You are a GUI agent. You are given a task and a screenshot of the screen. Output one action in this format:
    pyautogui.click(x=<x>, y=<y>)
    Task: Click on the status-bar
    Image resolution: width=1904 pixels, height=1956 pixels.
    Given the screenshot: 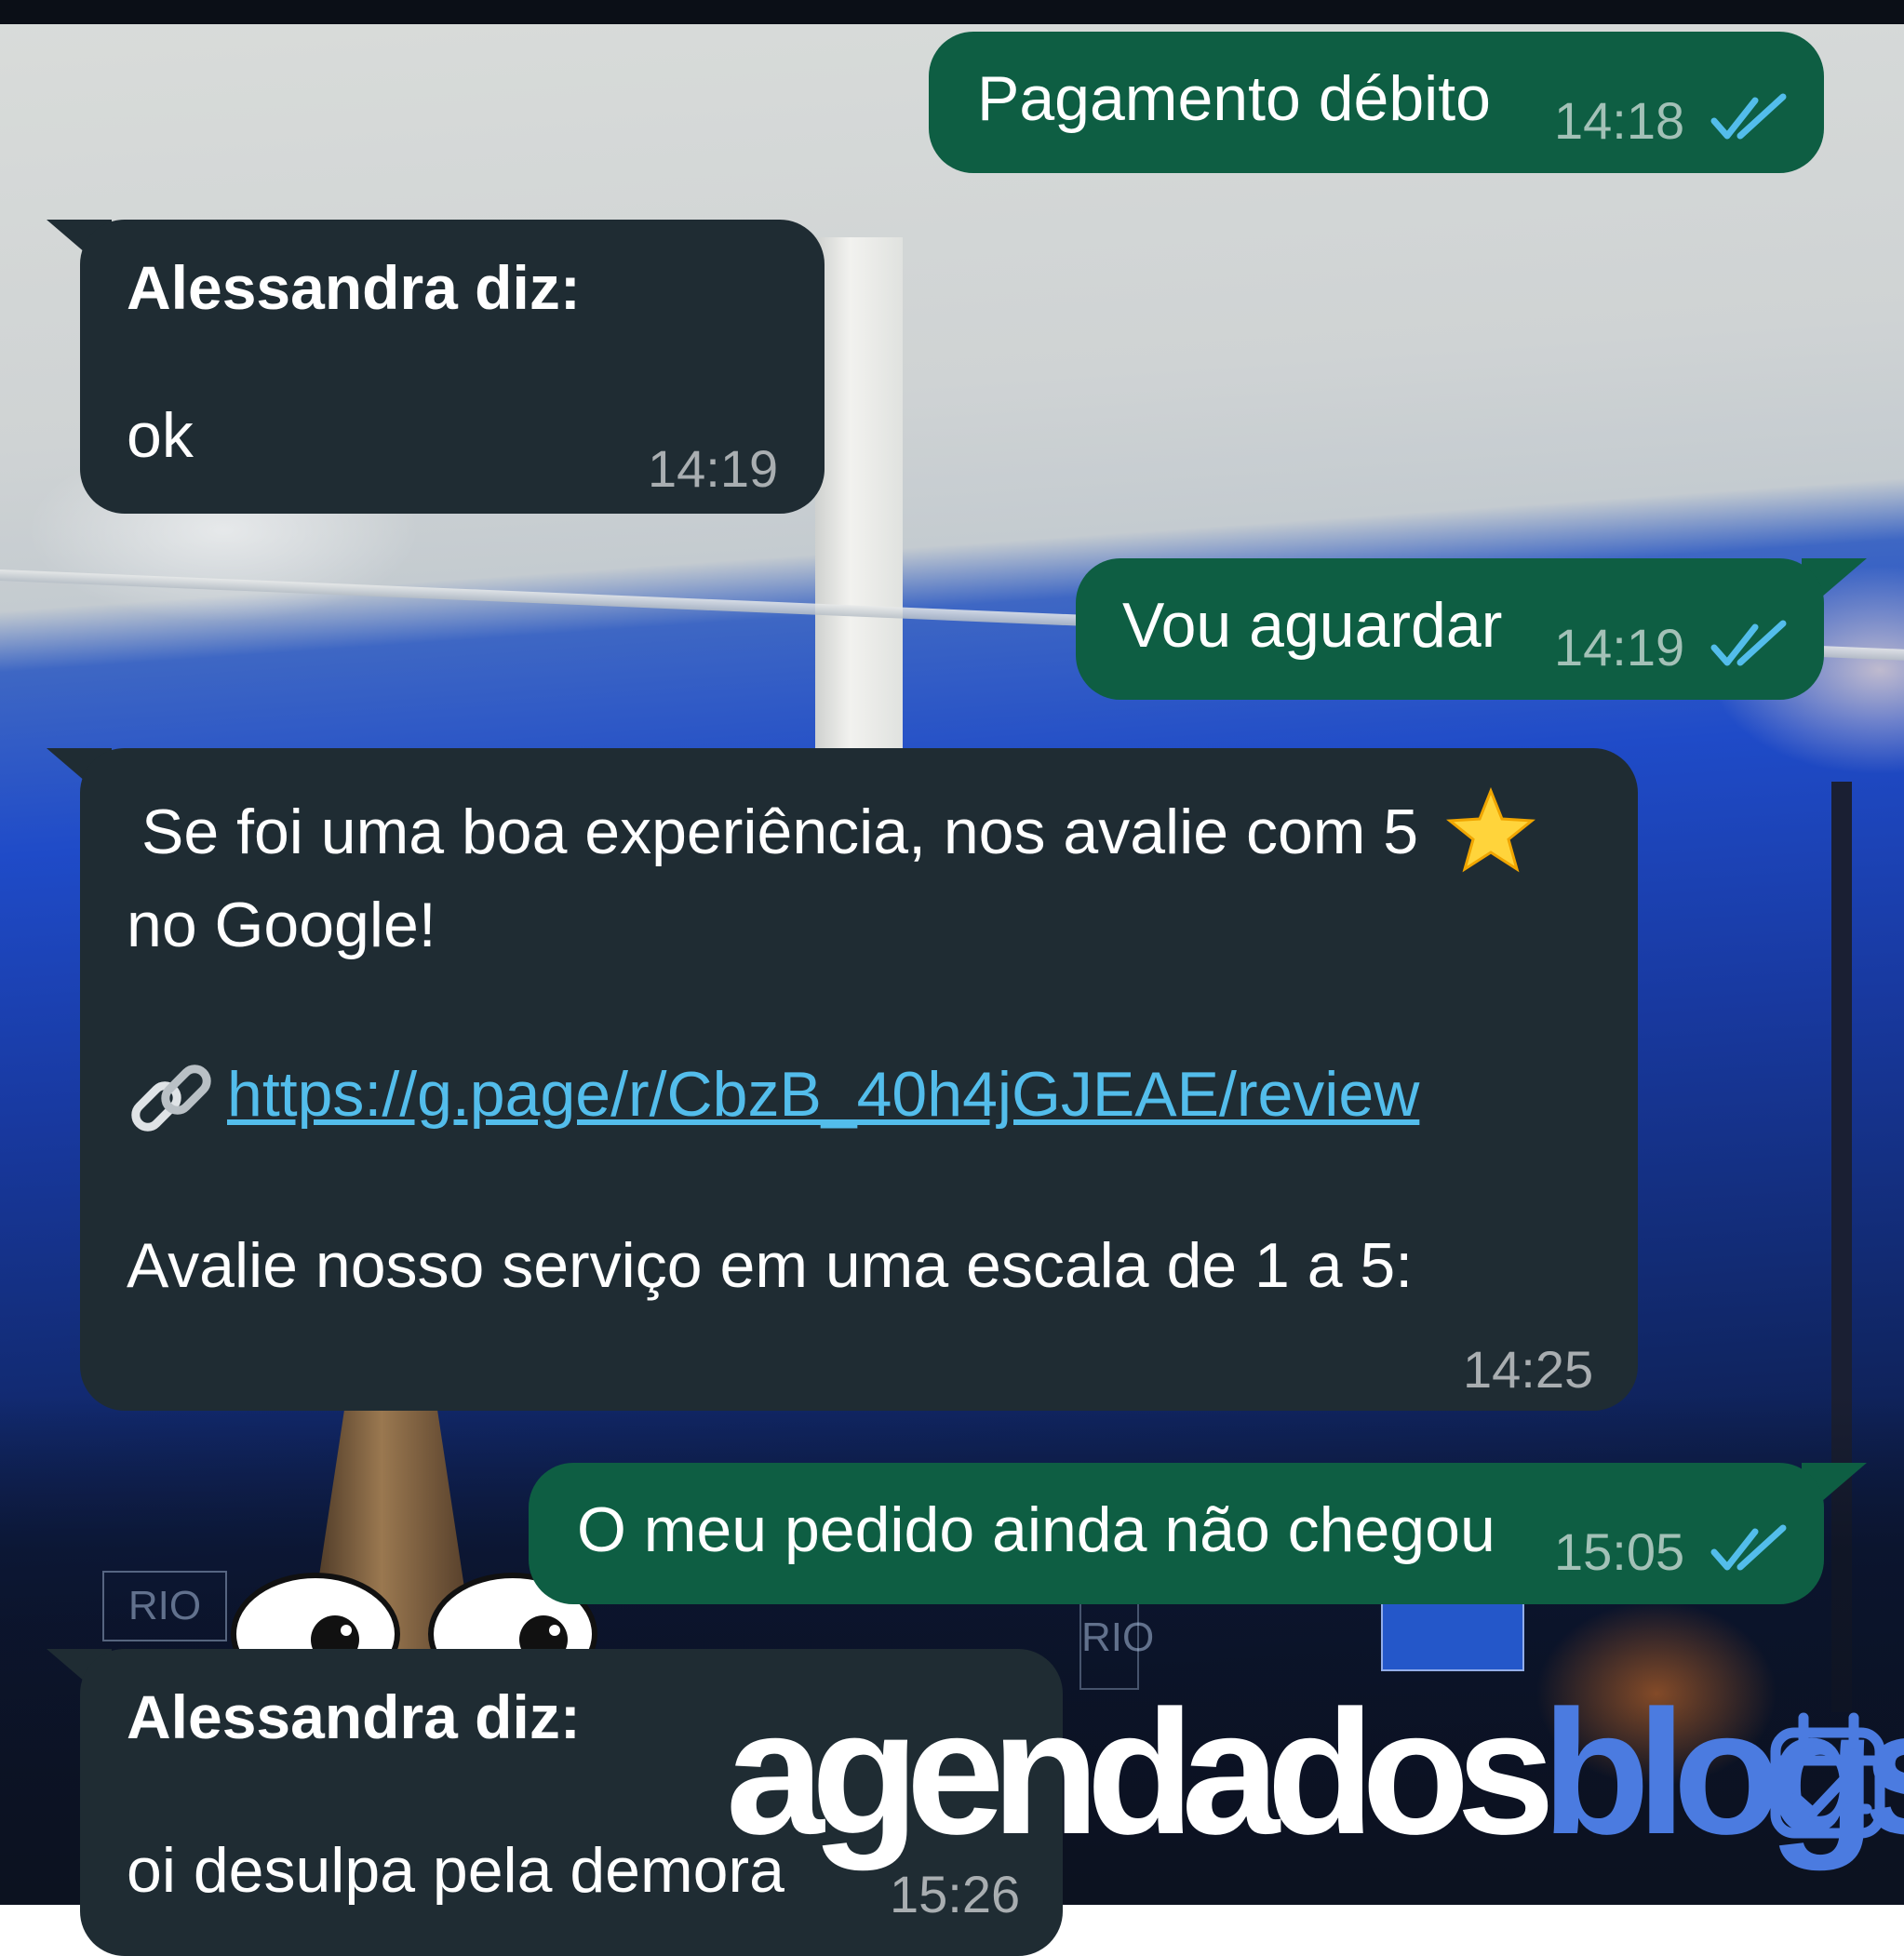 What is the action you would take?
    pyautogui.click(x=952, y=12)
    